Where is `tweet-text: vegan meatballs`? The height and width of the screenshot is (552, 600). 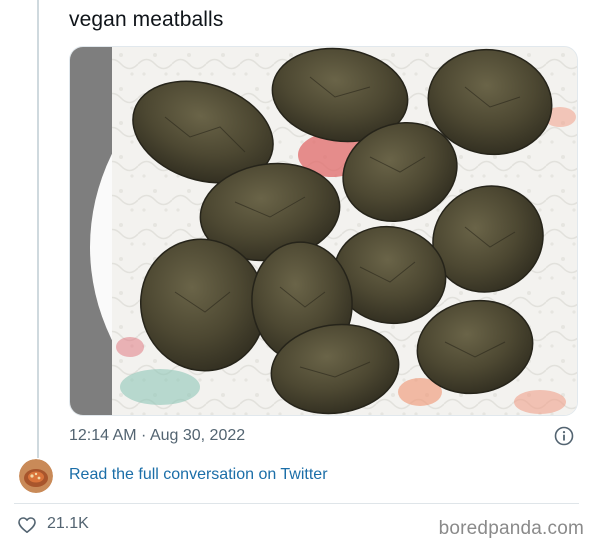 tweet-text: vegan meatballs is located at coordinates (146, 19).